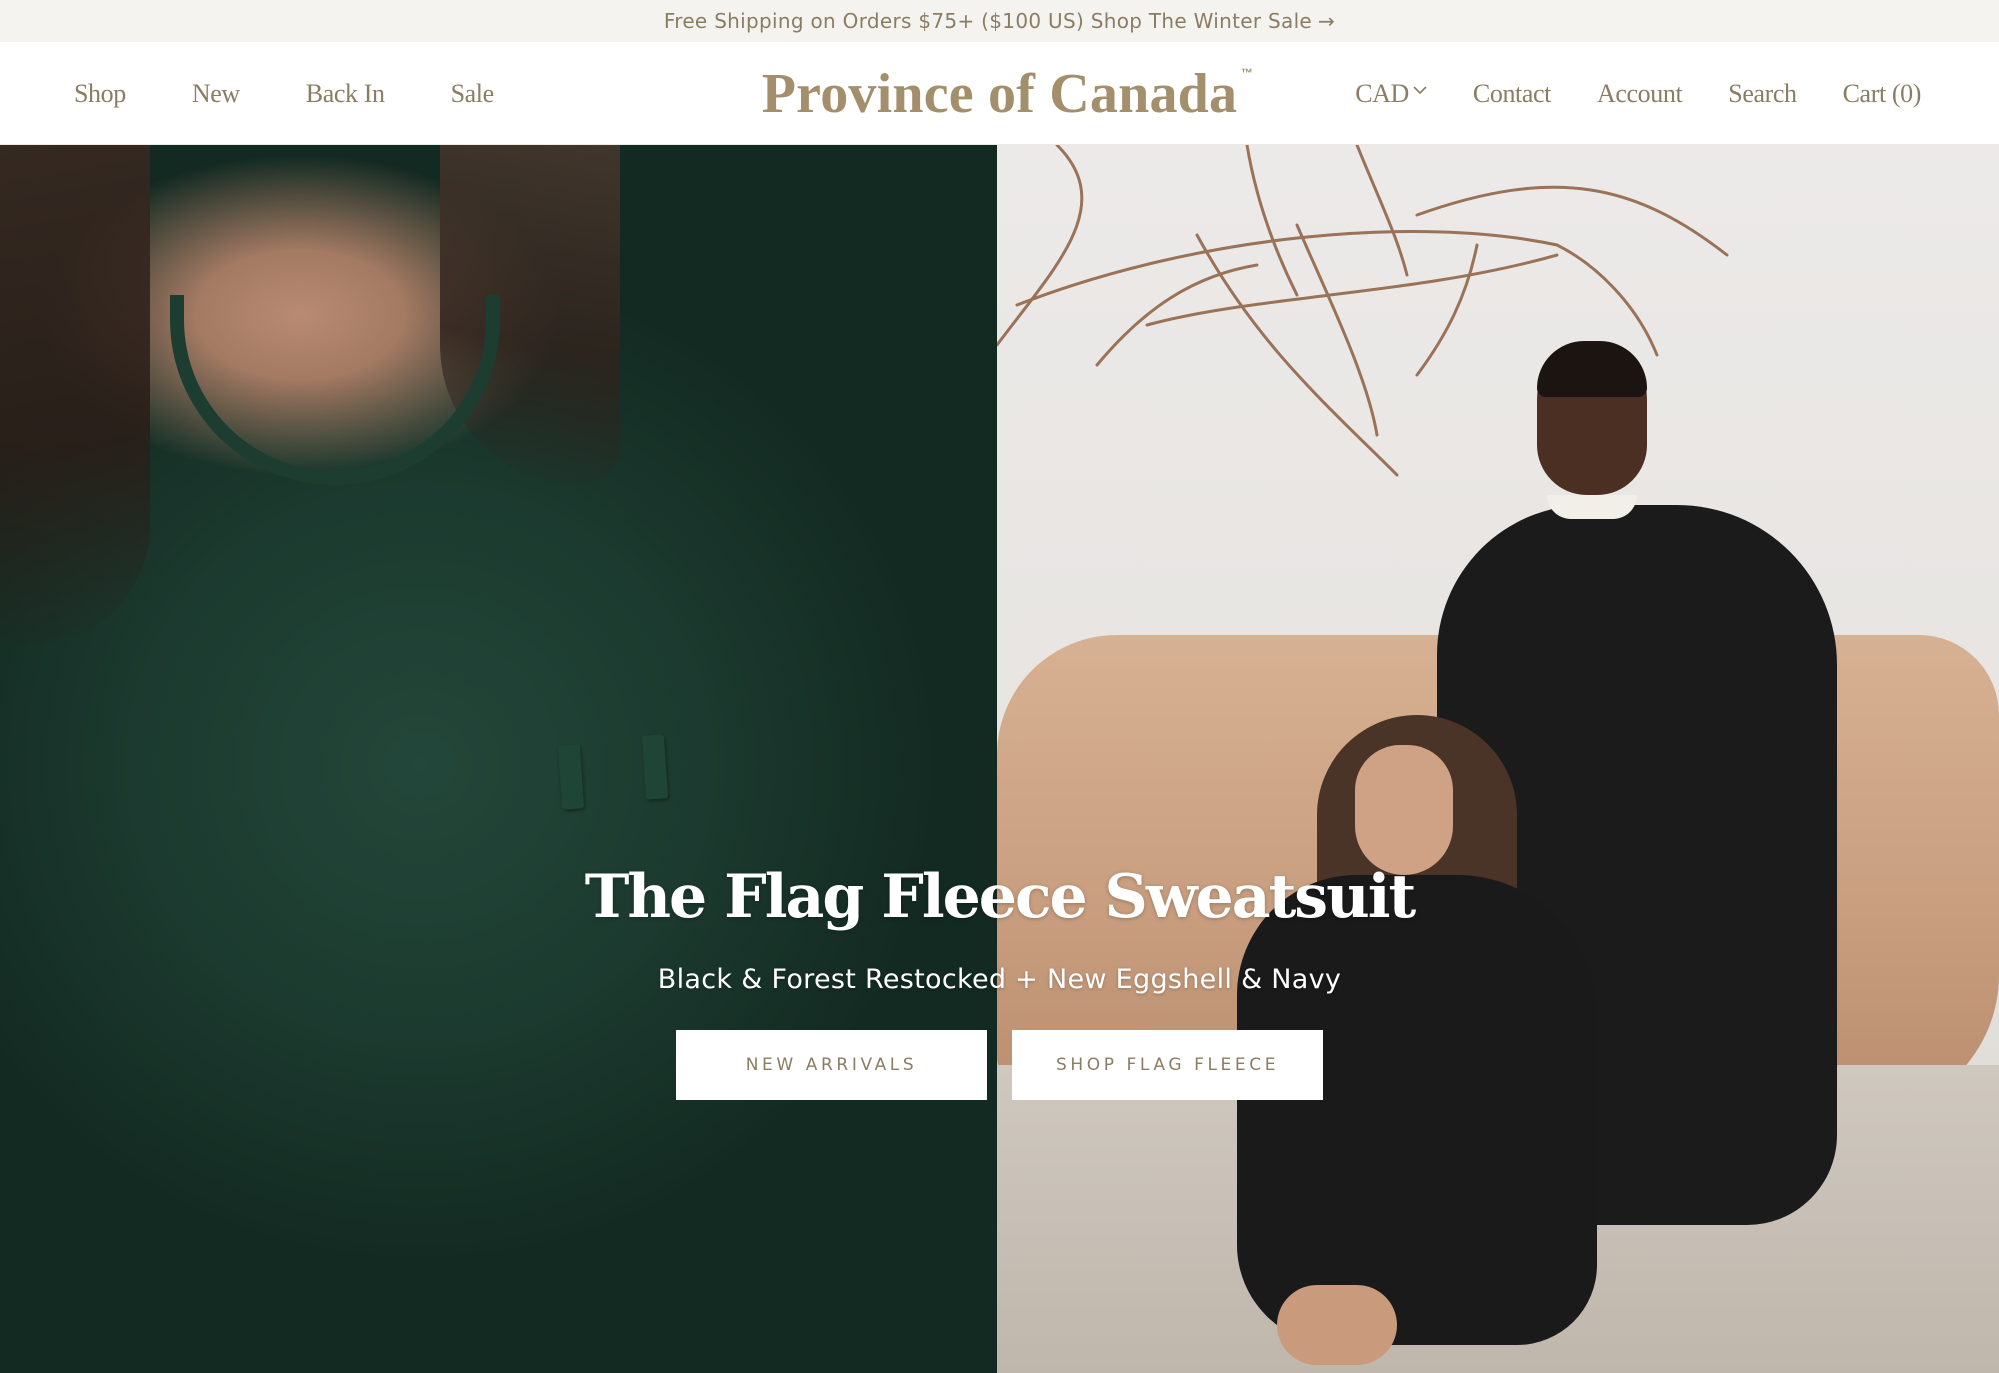  I want to click on nav-contact-link: Contact, so click(1512, 94).